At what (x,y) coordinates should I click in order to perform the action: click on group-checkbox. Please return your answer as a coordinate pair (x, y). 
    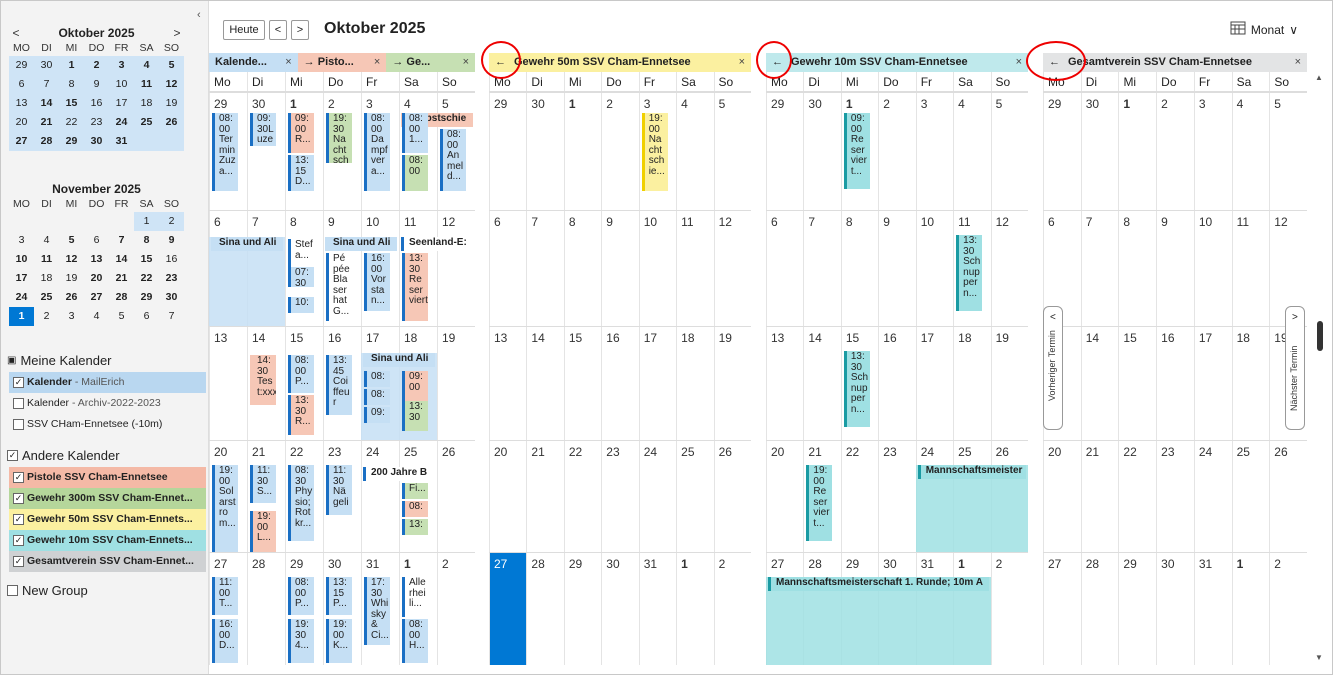
    Looking at the image, I should click on (12, 590).